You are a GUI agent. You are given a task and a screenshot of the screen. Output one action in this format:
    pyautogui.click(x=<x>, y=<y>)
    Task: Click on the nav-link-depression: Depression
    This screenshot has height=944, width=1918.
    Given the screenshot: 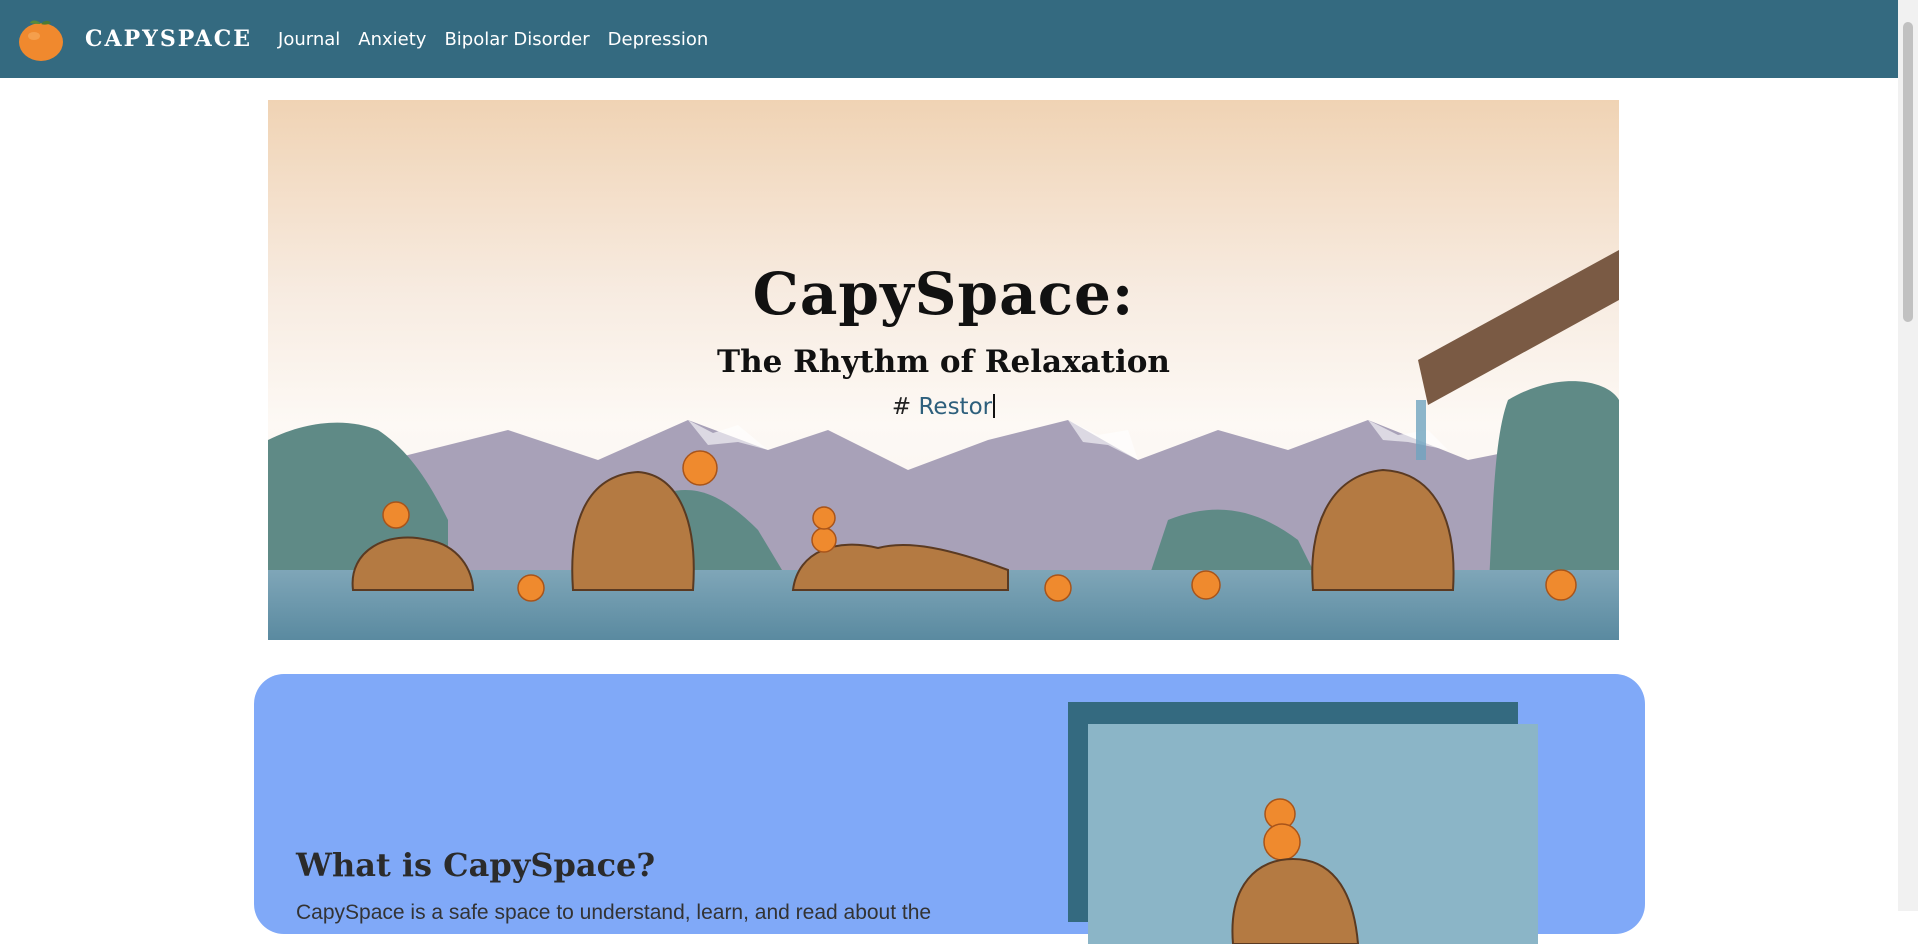 What is the action you would take?
    pyautogui.click(x=658, y=39)
    